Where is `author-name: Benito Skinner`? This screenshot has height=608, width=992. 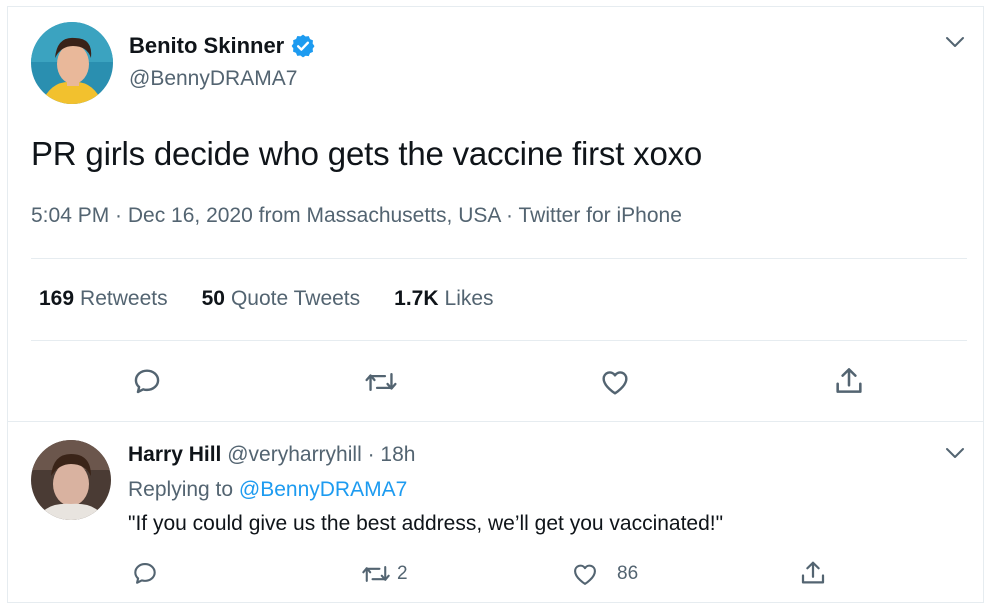
author-name: Benito Skinner is located at coordinates (206, 46).